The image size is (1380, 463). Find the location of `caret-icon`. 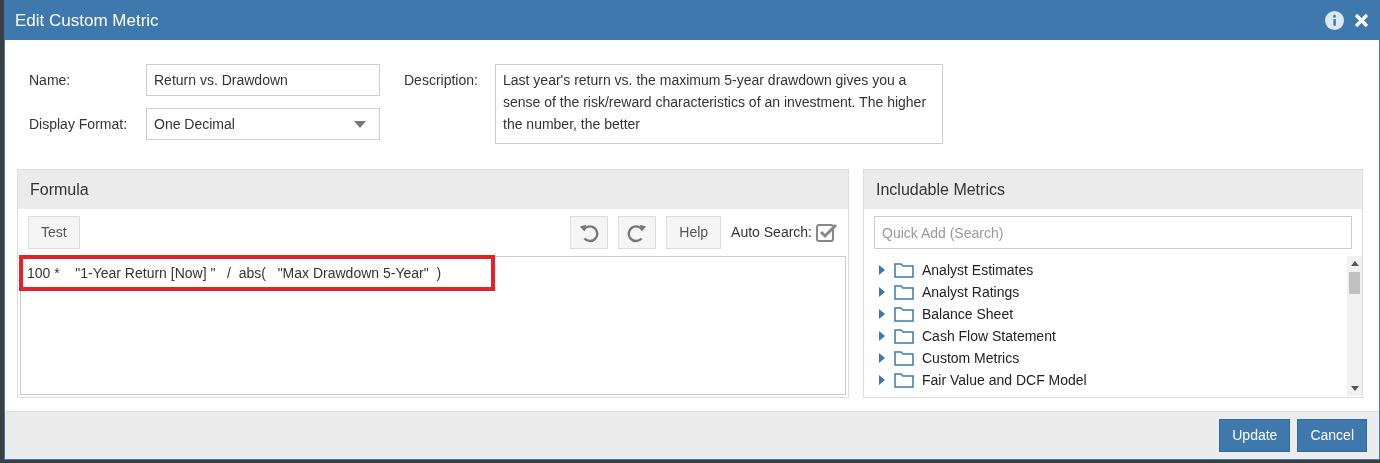

caret-icon is located at coordinates (360, 124).